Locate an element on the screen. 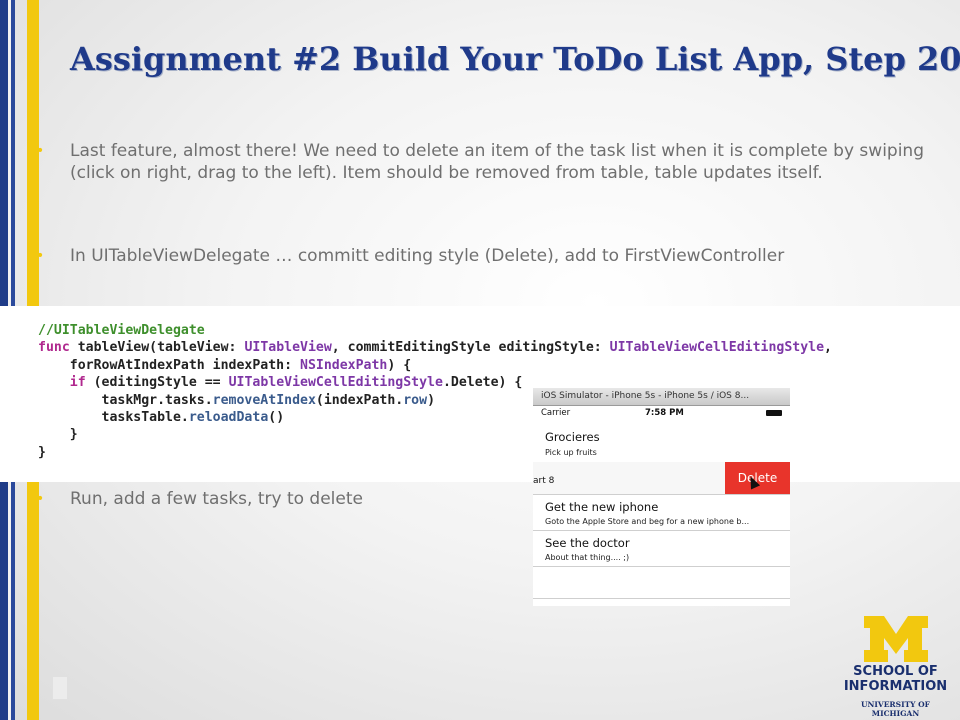  code-call: row is located at coordinates (415, 400).